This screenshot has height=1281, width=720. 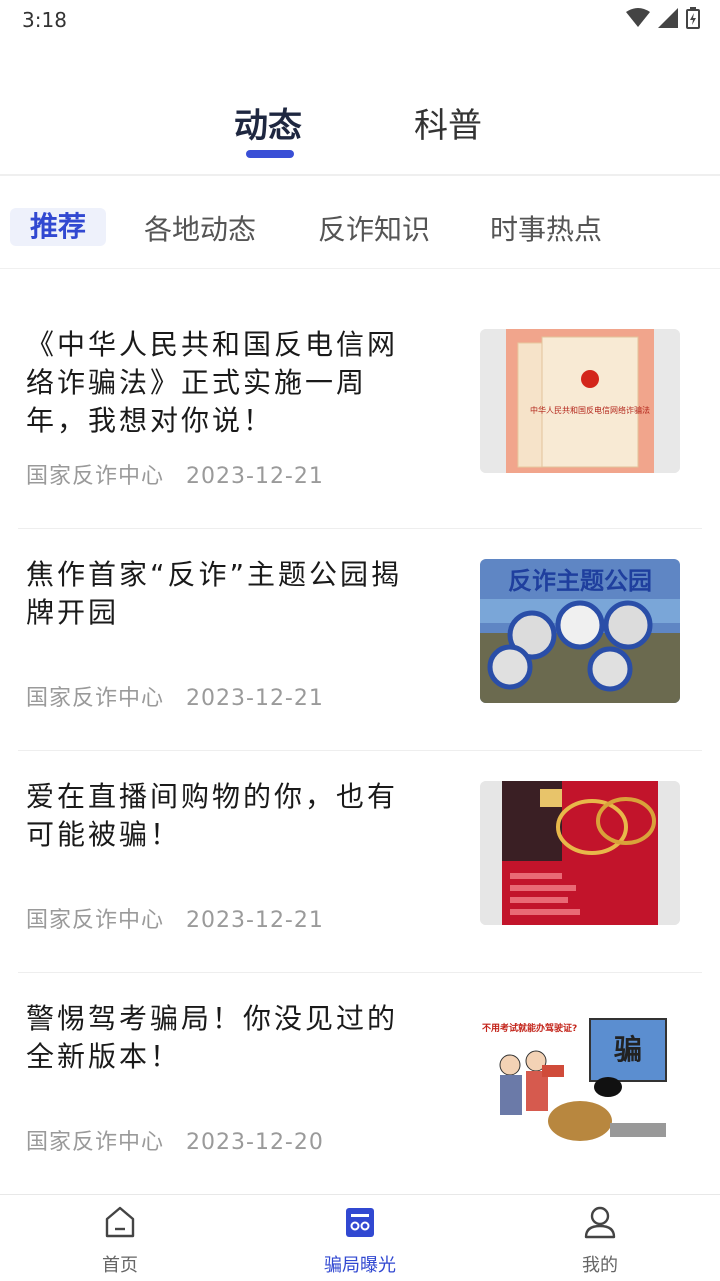 What do you see at coordinates (580, 1075) in the screenshot?
I see `news-thumbnail: 不用考试就能办驾驶证? 骗` at bounding box center [580, 1075].